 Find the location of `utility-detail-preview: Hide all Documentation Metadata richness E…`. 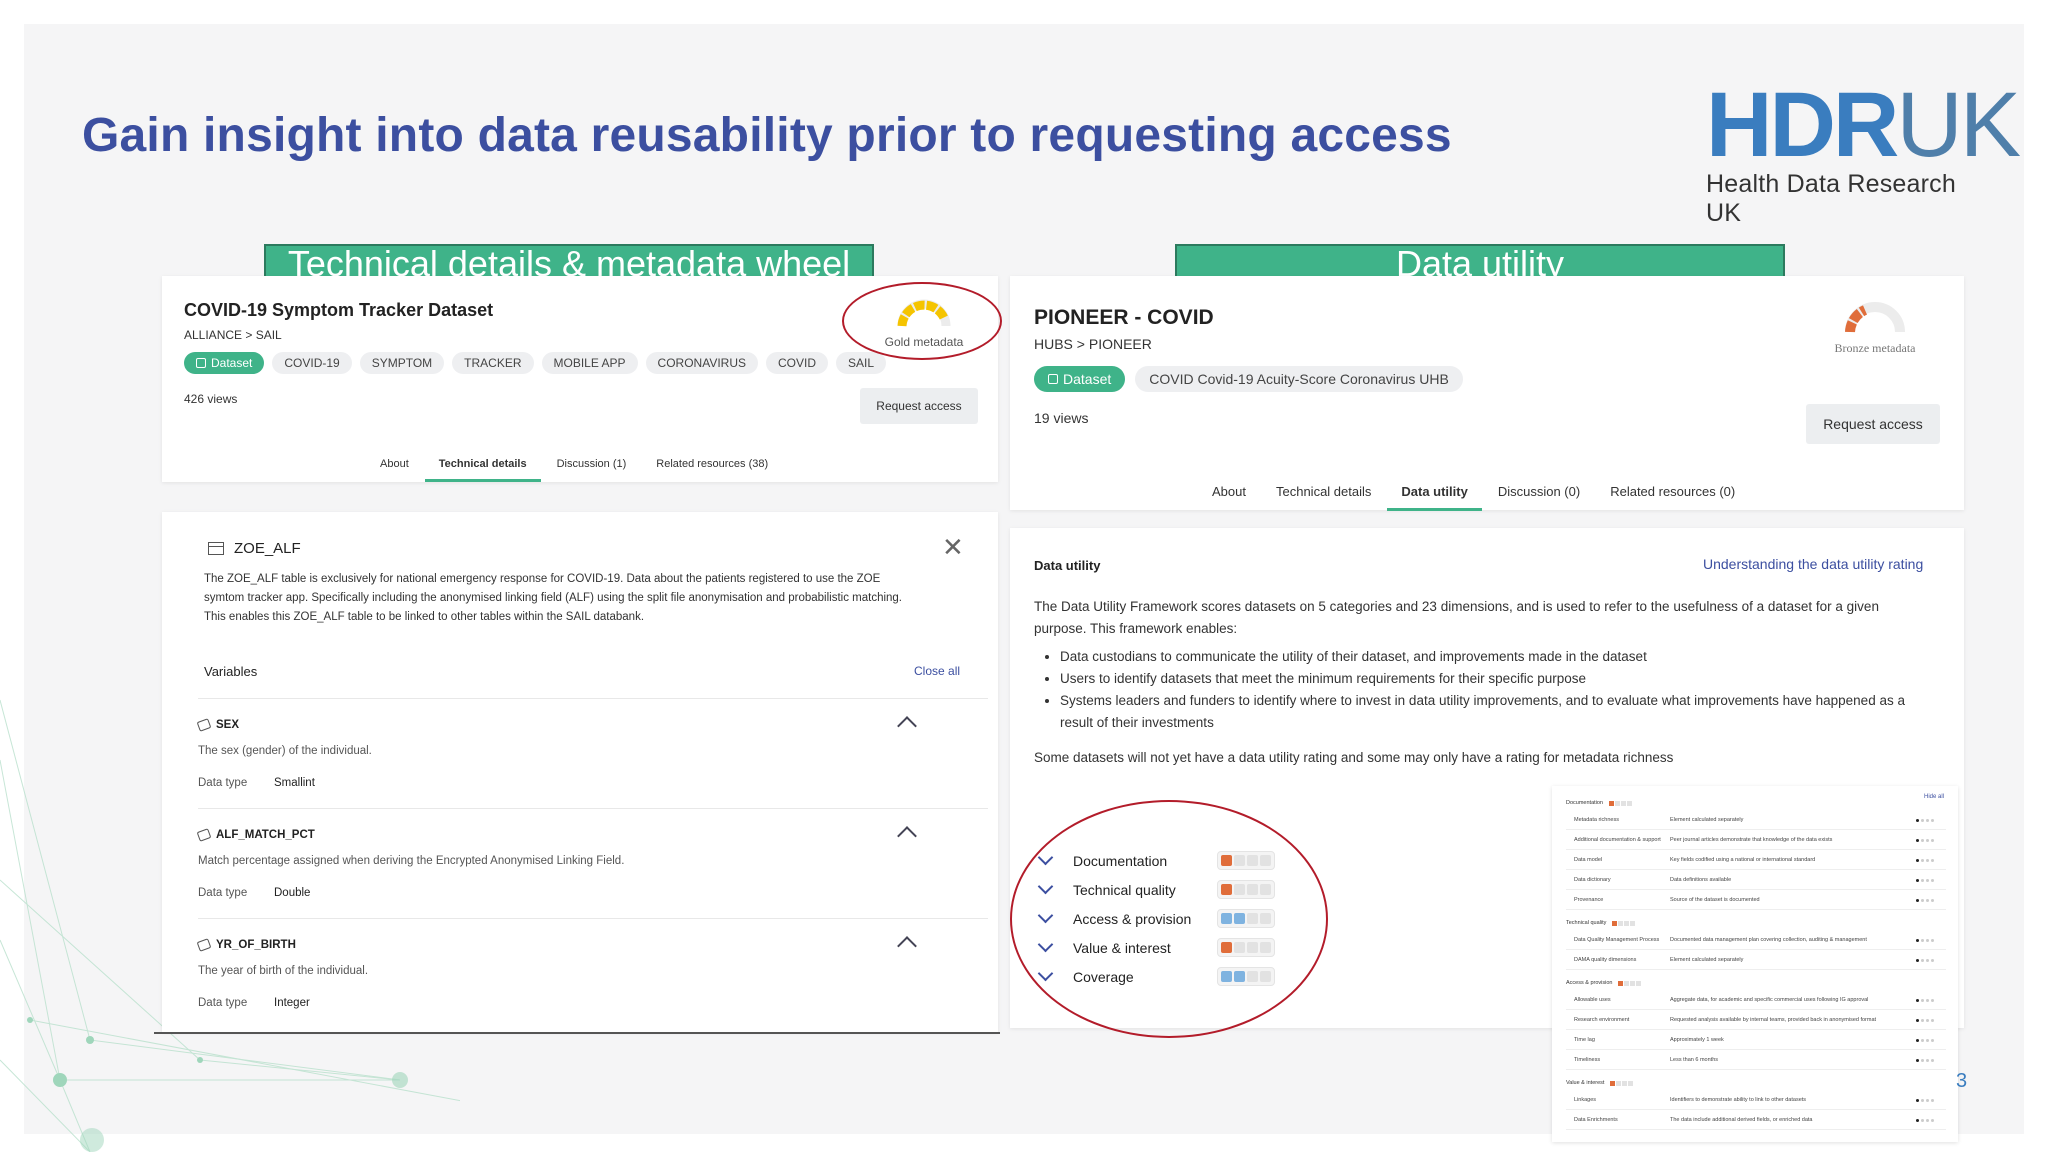

utility-detail-preview: Hide all Documentation Metadata richness E… is located at coordinates (1755, 964).